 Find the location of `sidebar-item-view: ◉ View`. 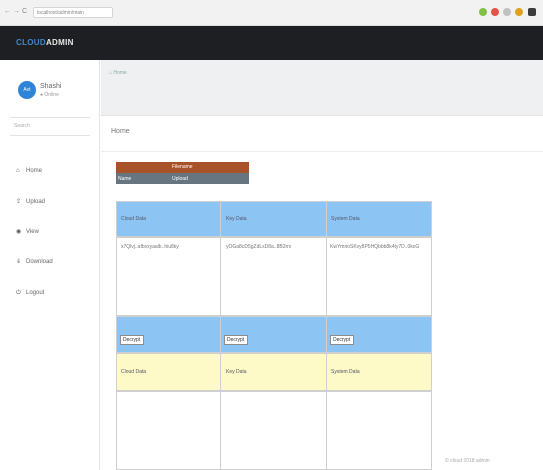

sidebar-item-view: ◉ View is located at coordinates (27, 231).